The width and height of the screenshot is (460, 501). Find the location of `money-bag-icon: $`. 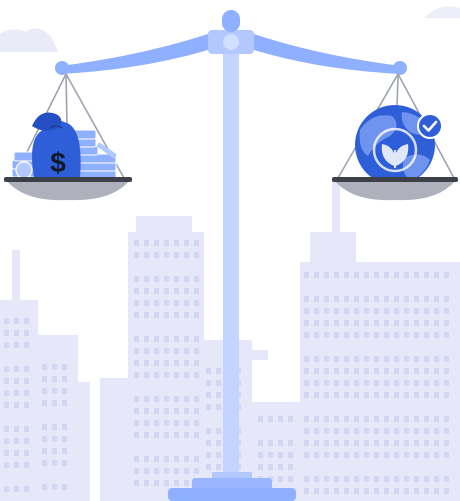

money-bag-icon: $ is located at coordinates (56, 145).